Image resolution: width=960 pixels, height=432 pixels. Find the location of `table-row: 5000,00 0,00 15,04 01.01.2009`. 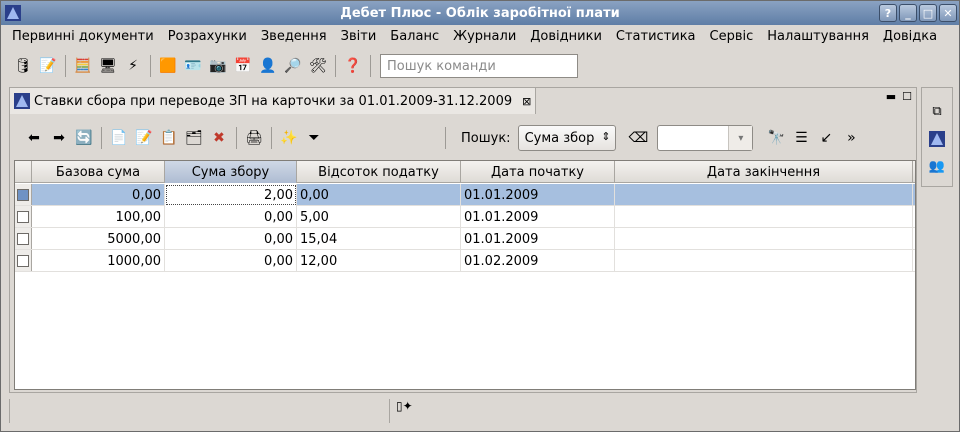

table-row: 5000,00 0,00 15,04 01.01.2009 is located at coordinates (465, 239).